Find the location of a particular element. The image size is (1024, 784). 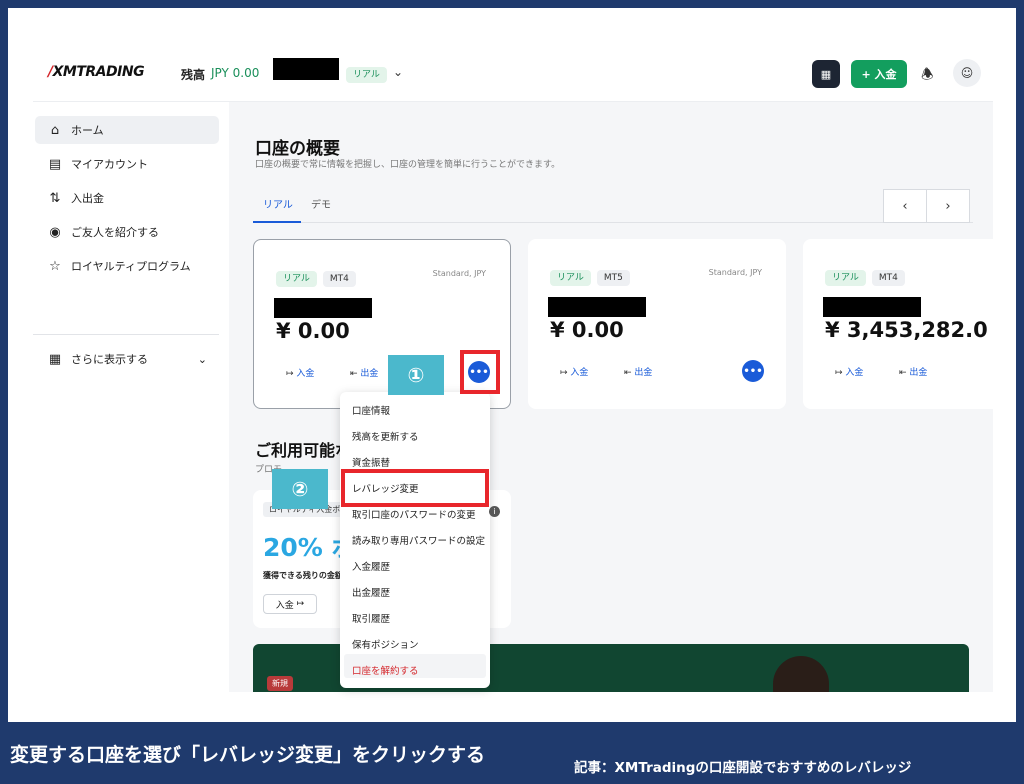

xmtrading-logo: /XMTRADING is located at coordinates (96, 72).